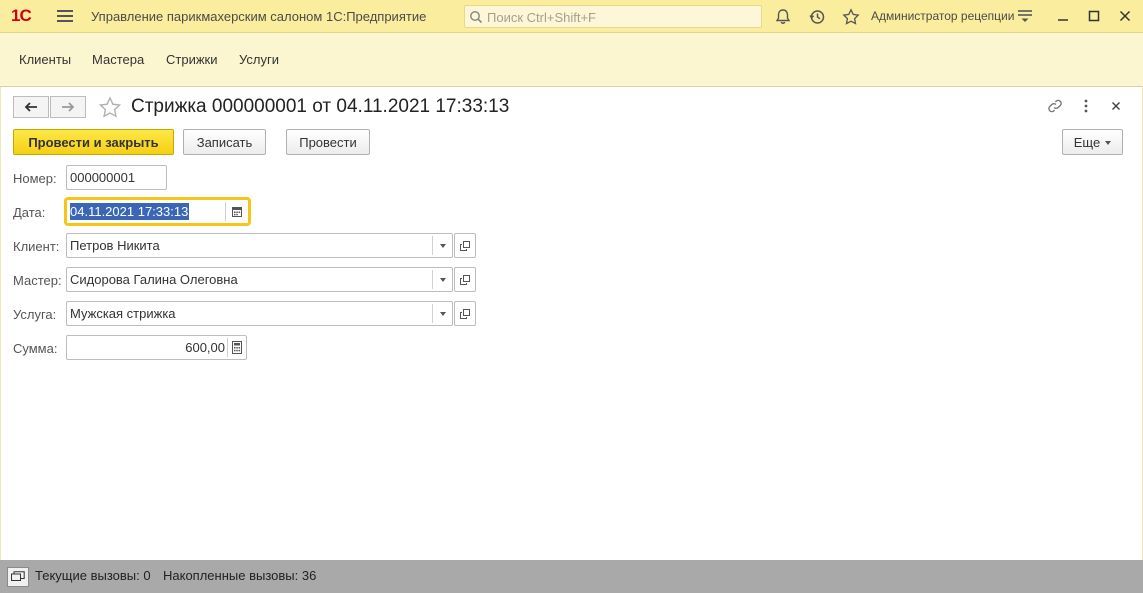  I want to click on arrow-left-icon, so click(30, 107).